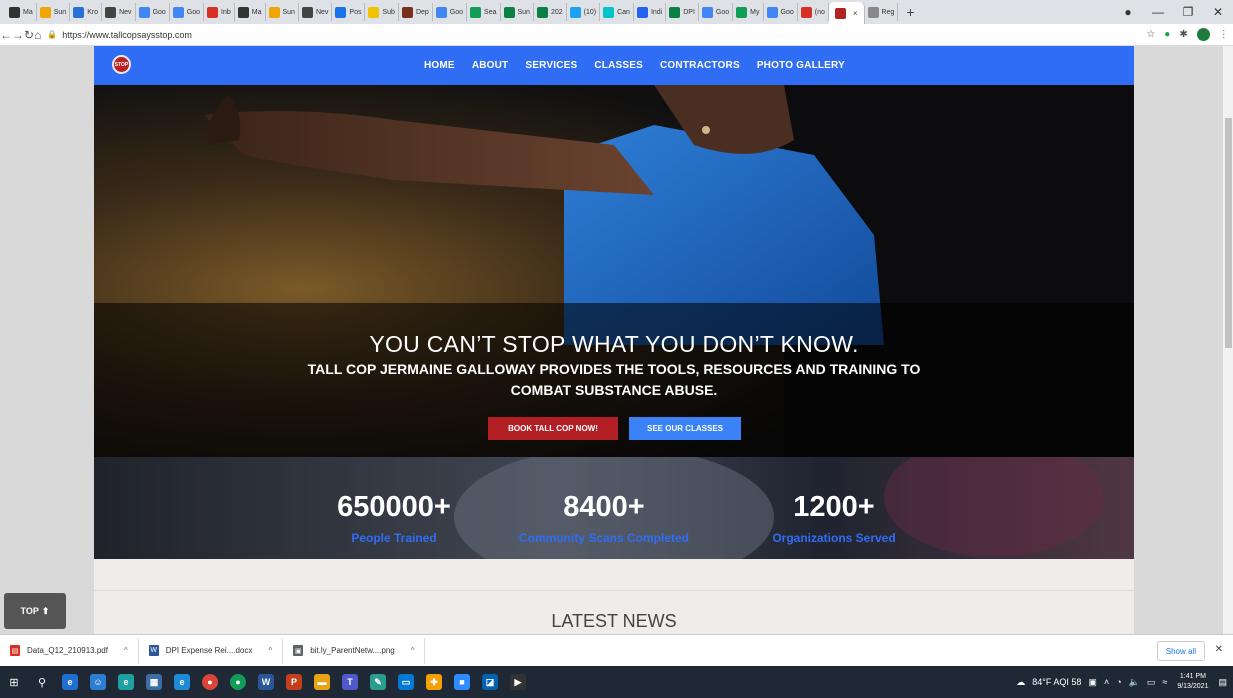 The width and height of the screenshot is (1233, 698). What do you see at coordinates (748, 12) in the screenshot?
I see `browser-tab-22: My` at bounding box center [748, 12].